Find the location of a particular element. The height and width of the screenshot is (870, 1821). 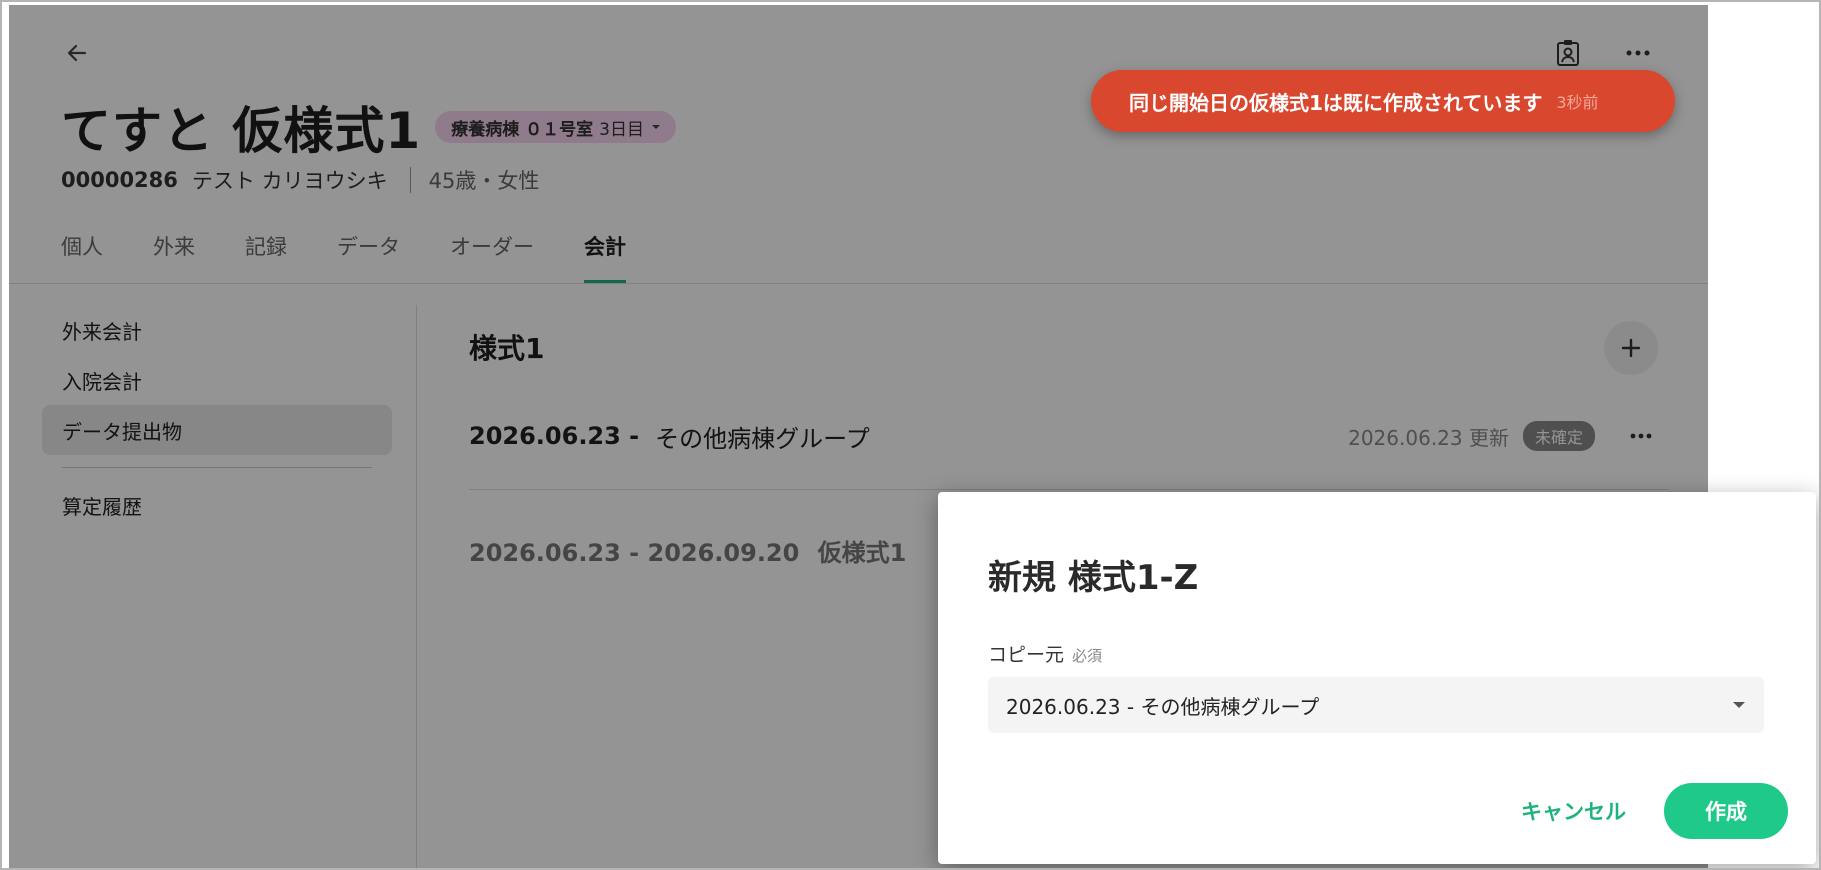

copy-source-select: 2026.06.23 - その他病棟グループ is located at coordinates (1376, 705).